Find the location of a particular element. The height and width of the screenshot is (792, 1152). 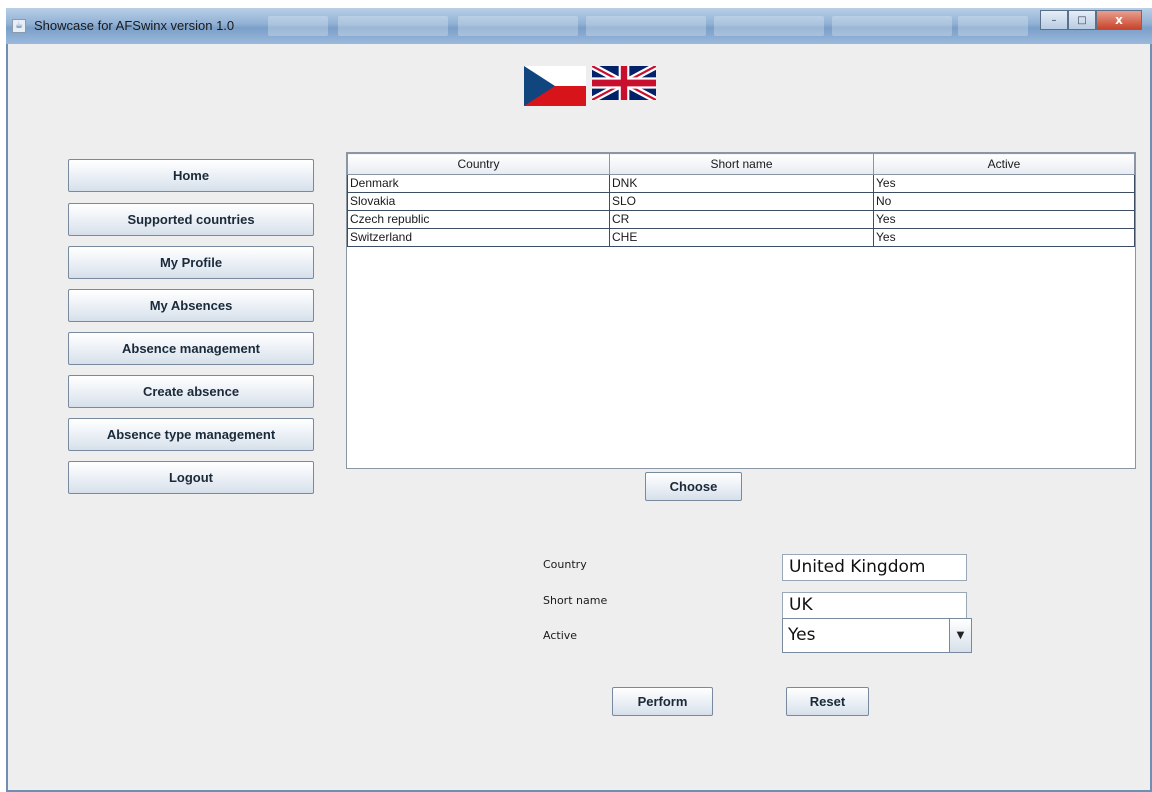

choose-button: Choose is located at coordinates (693, 486).